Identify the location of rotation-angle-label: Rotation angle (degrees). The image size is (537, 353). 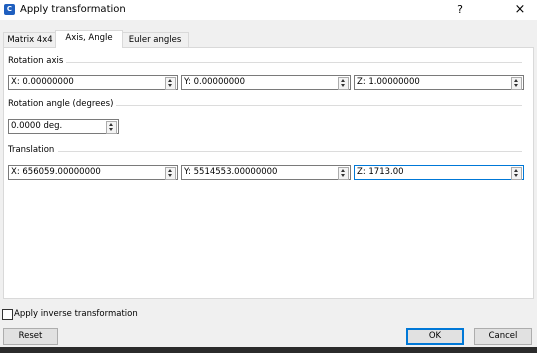
(62, 104).